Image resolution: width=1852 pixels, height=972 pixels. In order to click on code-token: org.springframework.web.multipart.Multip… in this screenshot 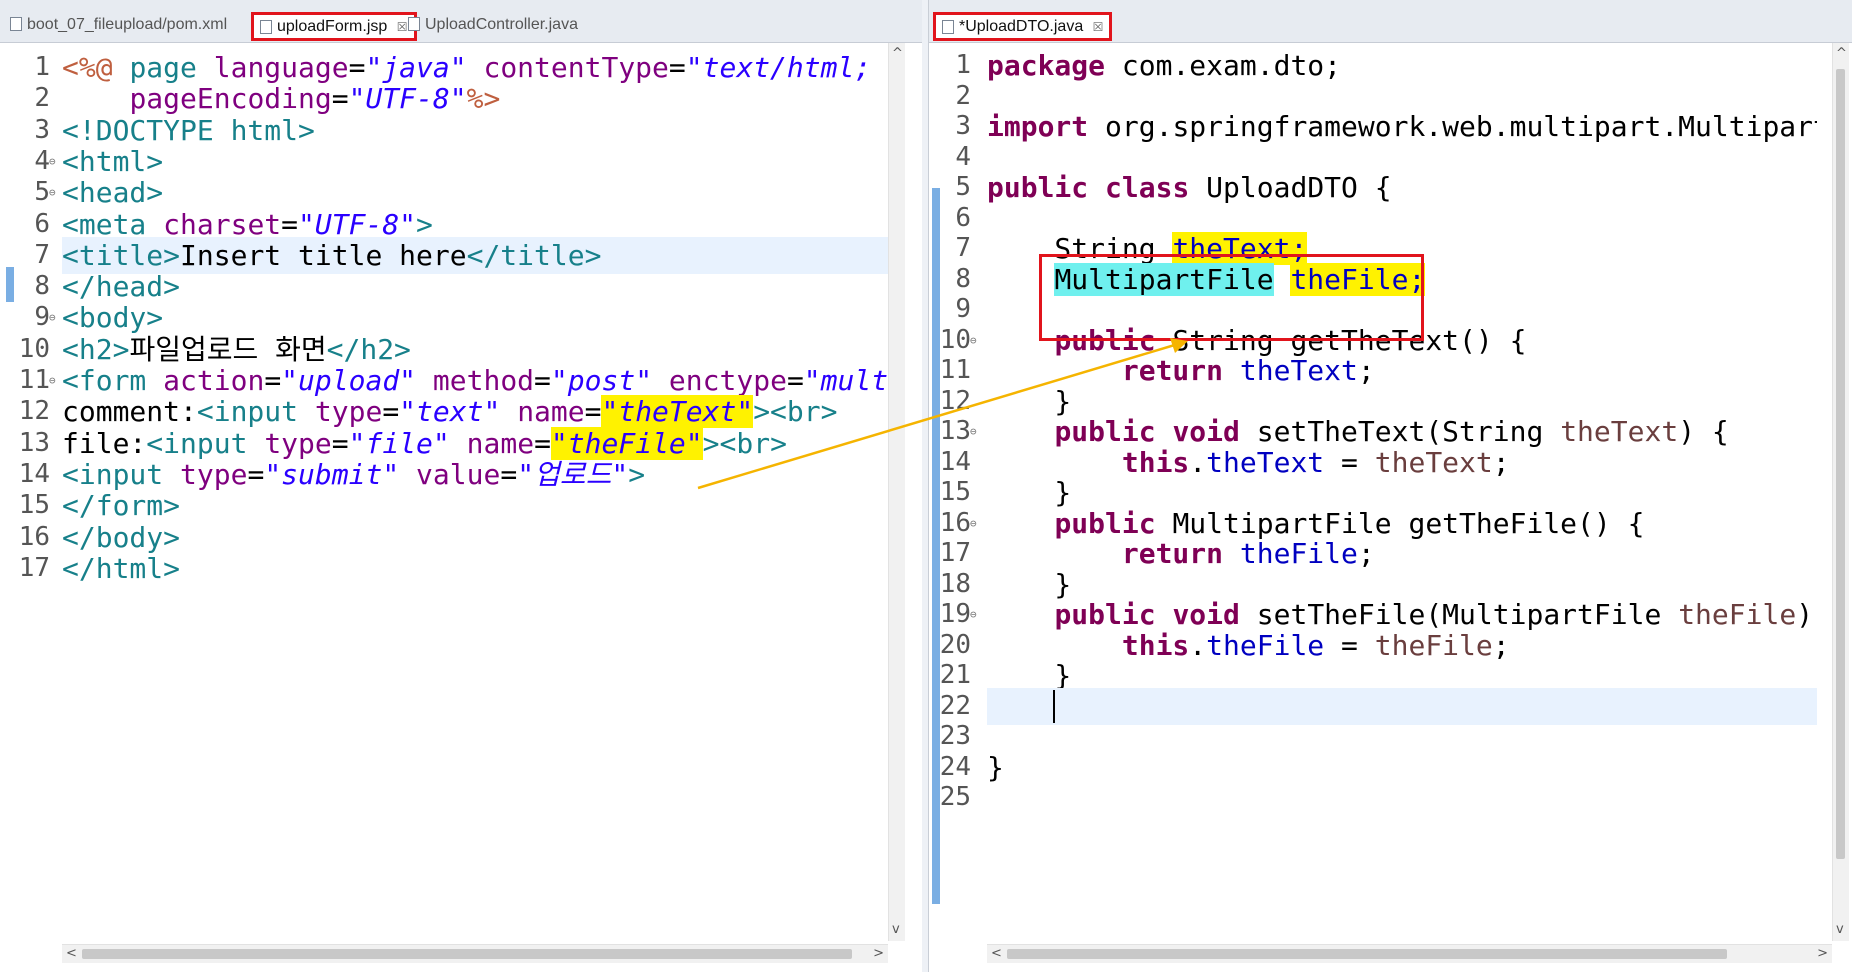, I will do `click(1452, 126)`.